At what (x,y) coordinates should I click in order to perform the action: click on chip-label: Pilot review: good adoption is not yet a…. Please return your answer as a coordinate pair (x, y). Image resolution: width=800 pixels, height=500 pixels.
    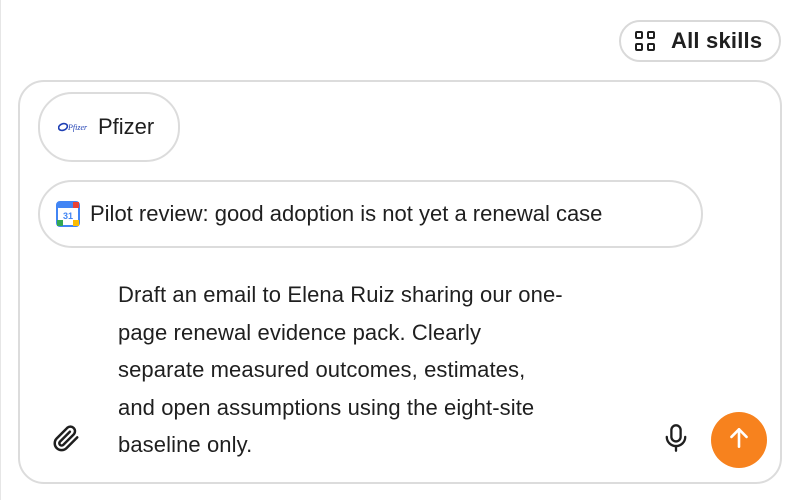
    Looking at the image, I should click on (346, 213).